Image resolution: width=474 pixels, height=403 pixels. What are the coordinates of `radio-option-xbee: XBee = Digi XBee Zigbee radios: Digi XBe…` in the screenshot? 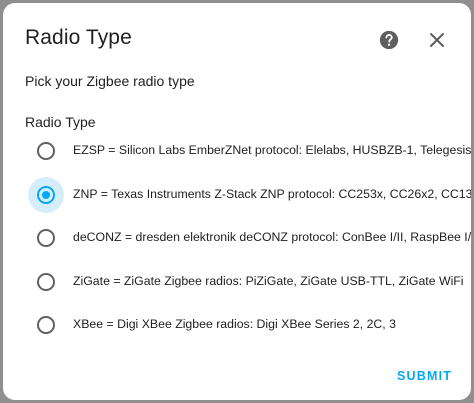 It's located at (247, 325).